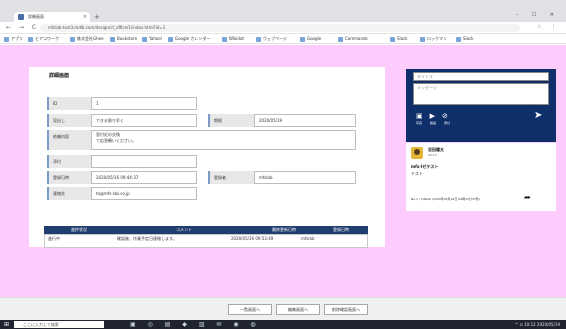 The height and width of the screenshot is (329, 566). I want to click on field-value-request: 窓付近の交換 て応答願いください。, so click(223, 140).